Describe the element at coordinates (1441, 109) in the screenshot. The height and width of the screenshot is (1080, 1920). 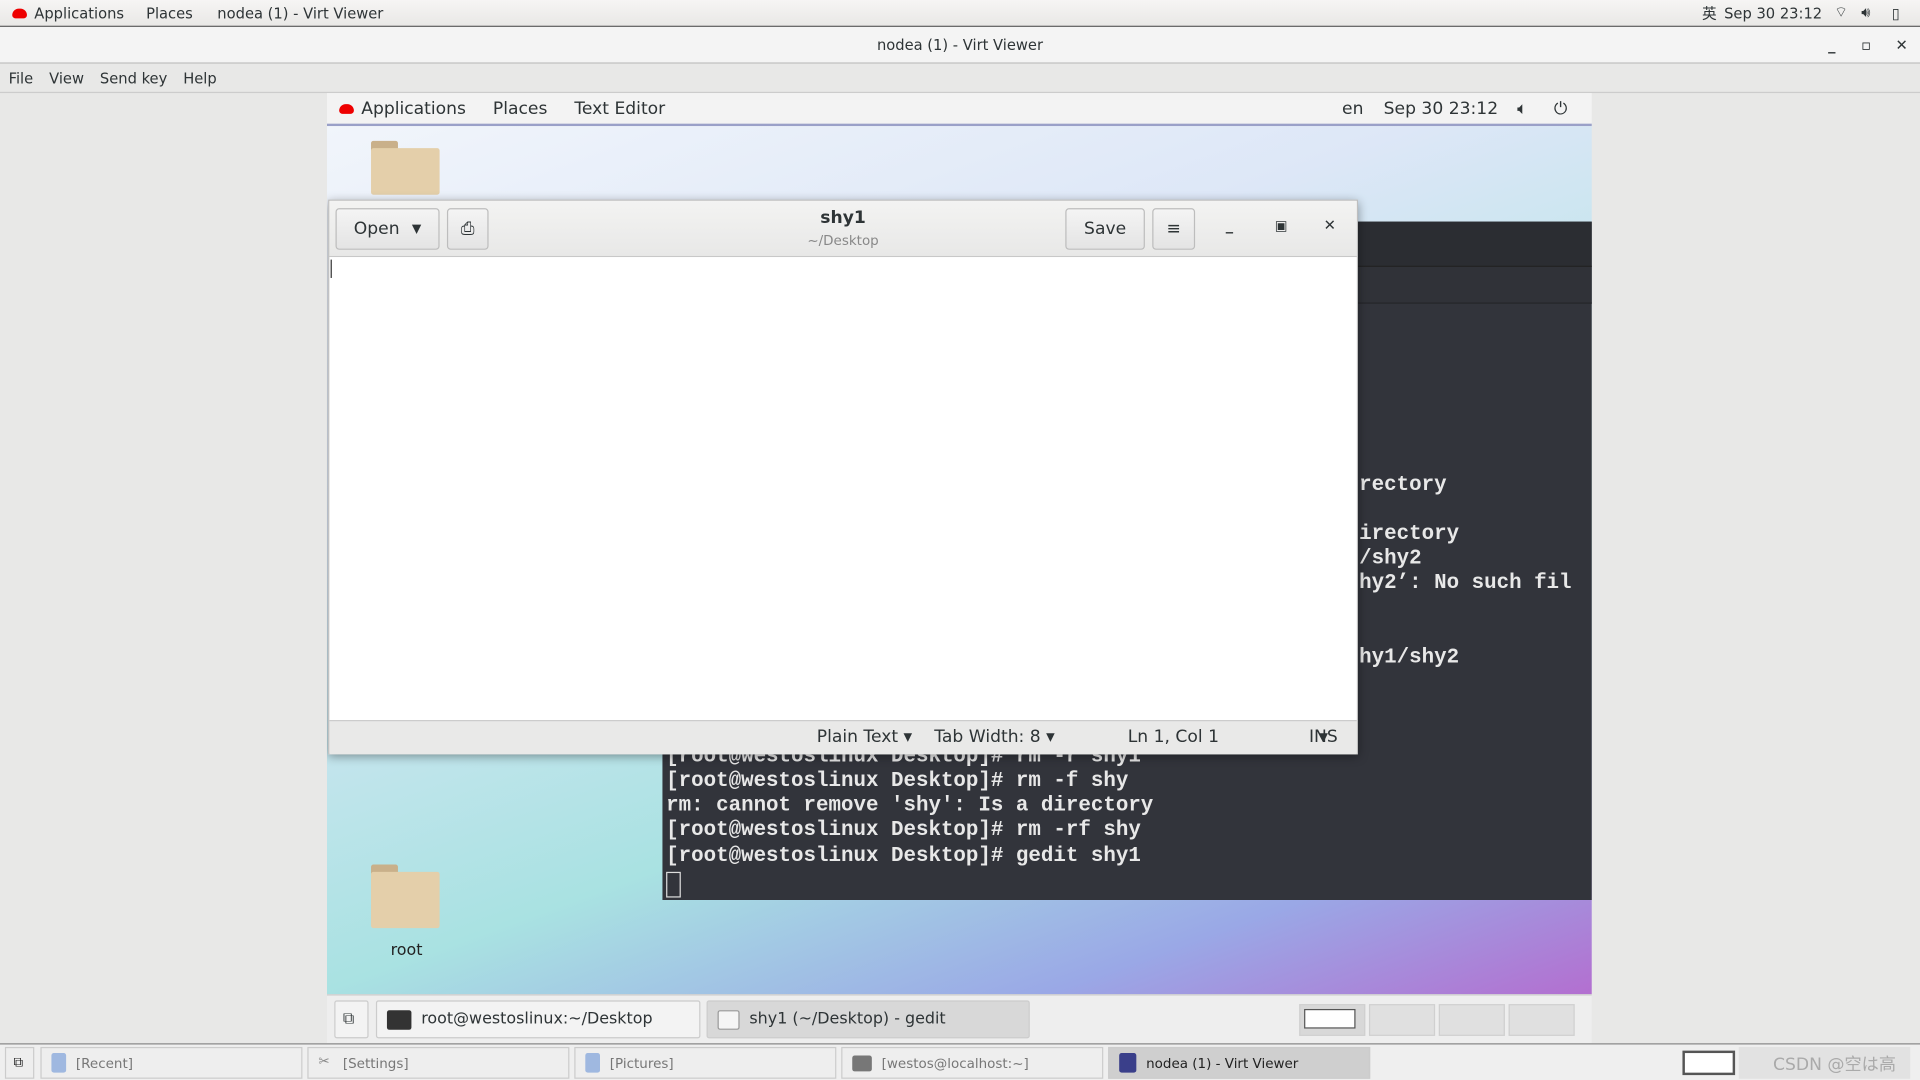
I see `vm-clock: Sep 30 23:12` at that location.